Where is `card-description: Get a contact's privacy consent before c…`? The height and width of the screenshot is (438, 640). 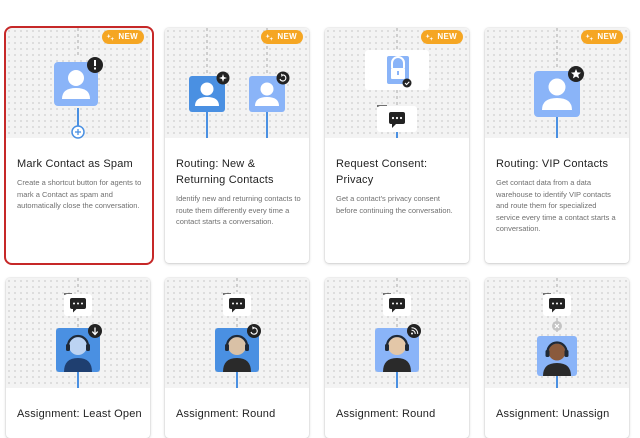 card-description: Get a contact's privacy consent before c… is located at coordinates (394, 204).